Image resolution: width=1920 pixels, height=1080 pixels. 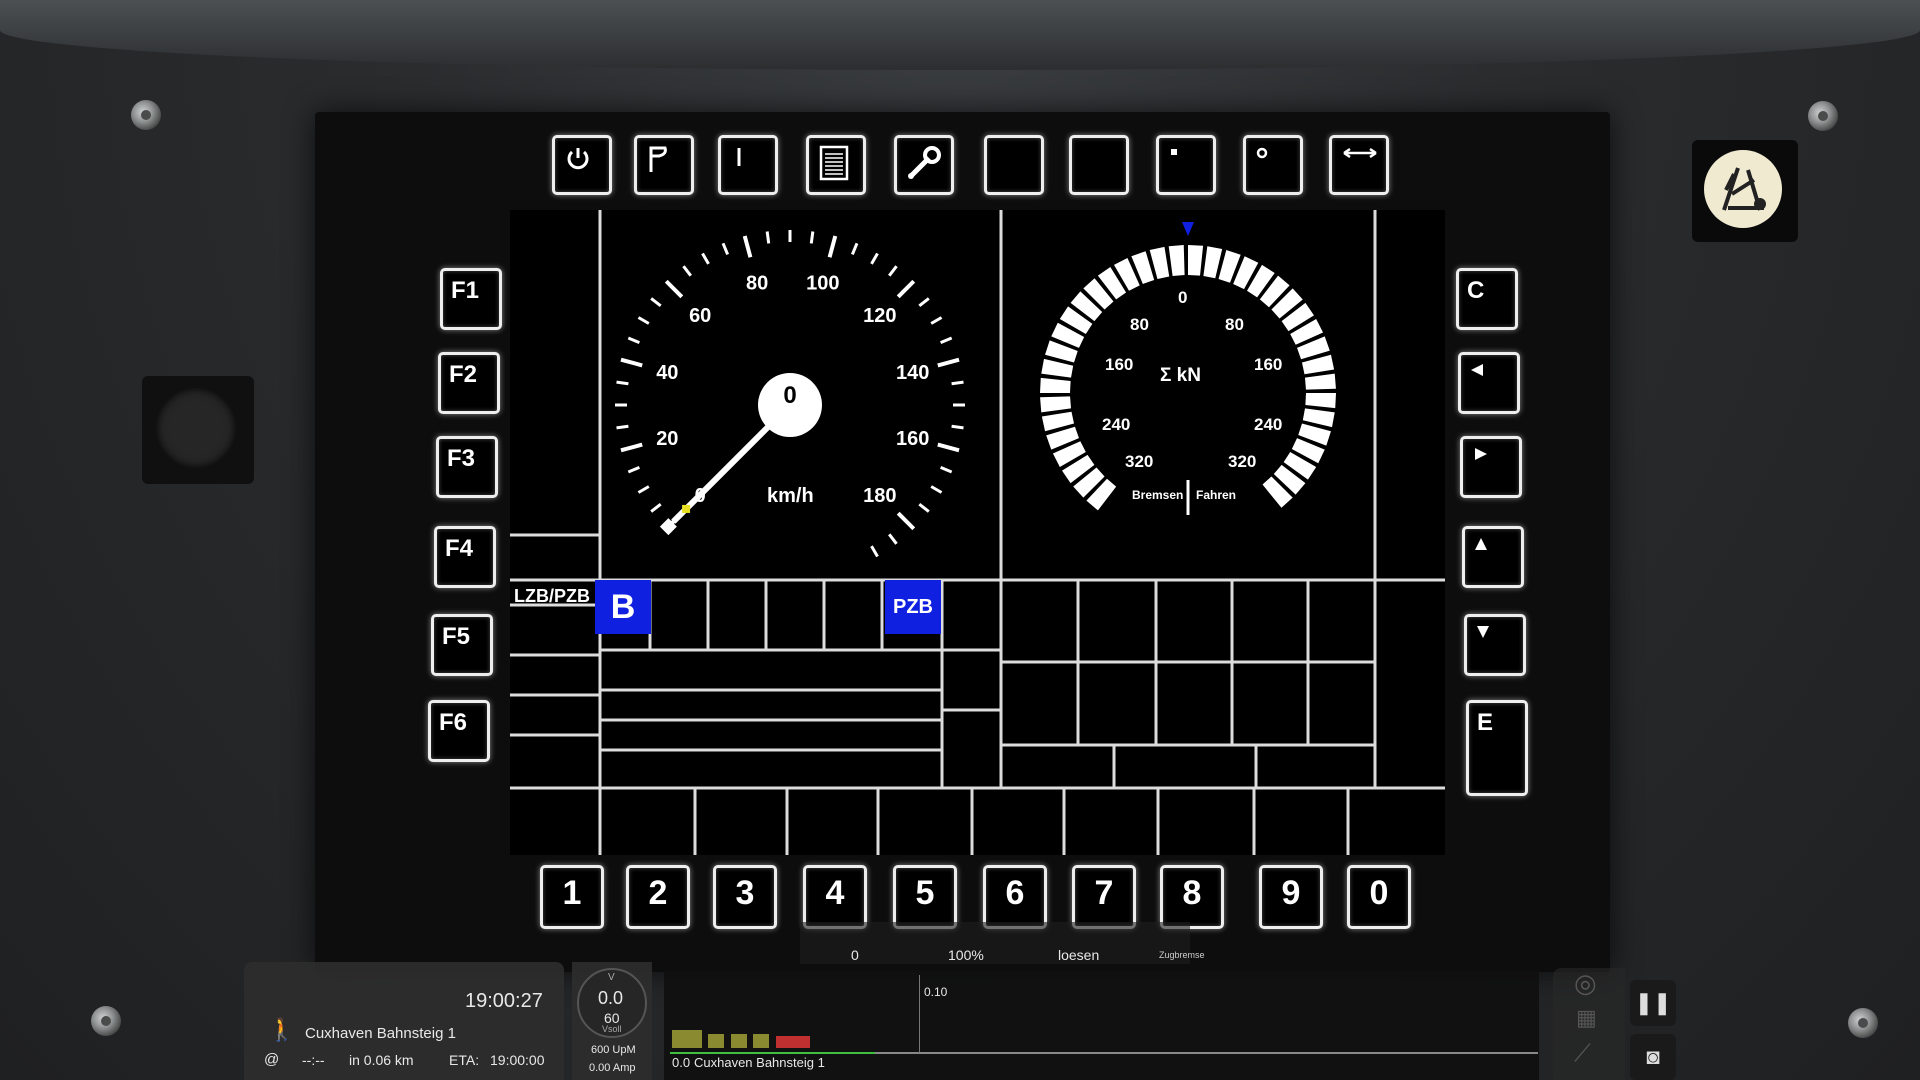 I want to click on numpad-label: 0, so click(x=1379, y=893).